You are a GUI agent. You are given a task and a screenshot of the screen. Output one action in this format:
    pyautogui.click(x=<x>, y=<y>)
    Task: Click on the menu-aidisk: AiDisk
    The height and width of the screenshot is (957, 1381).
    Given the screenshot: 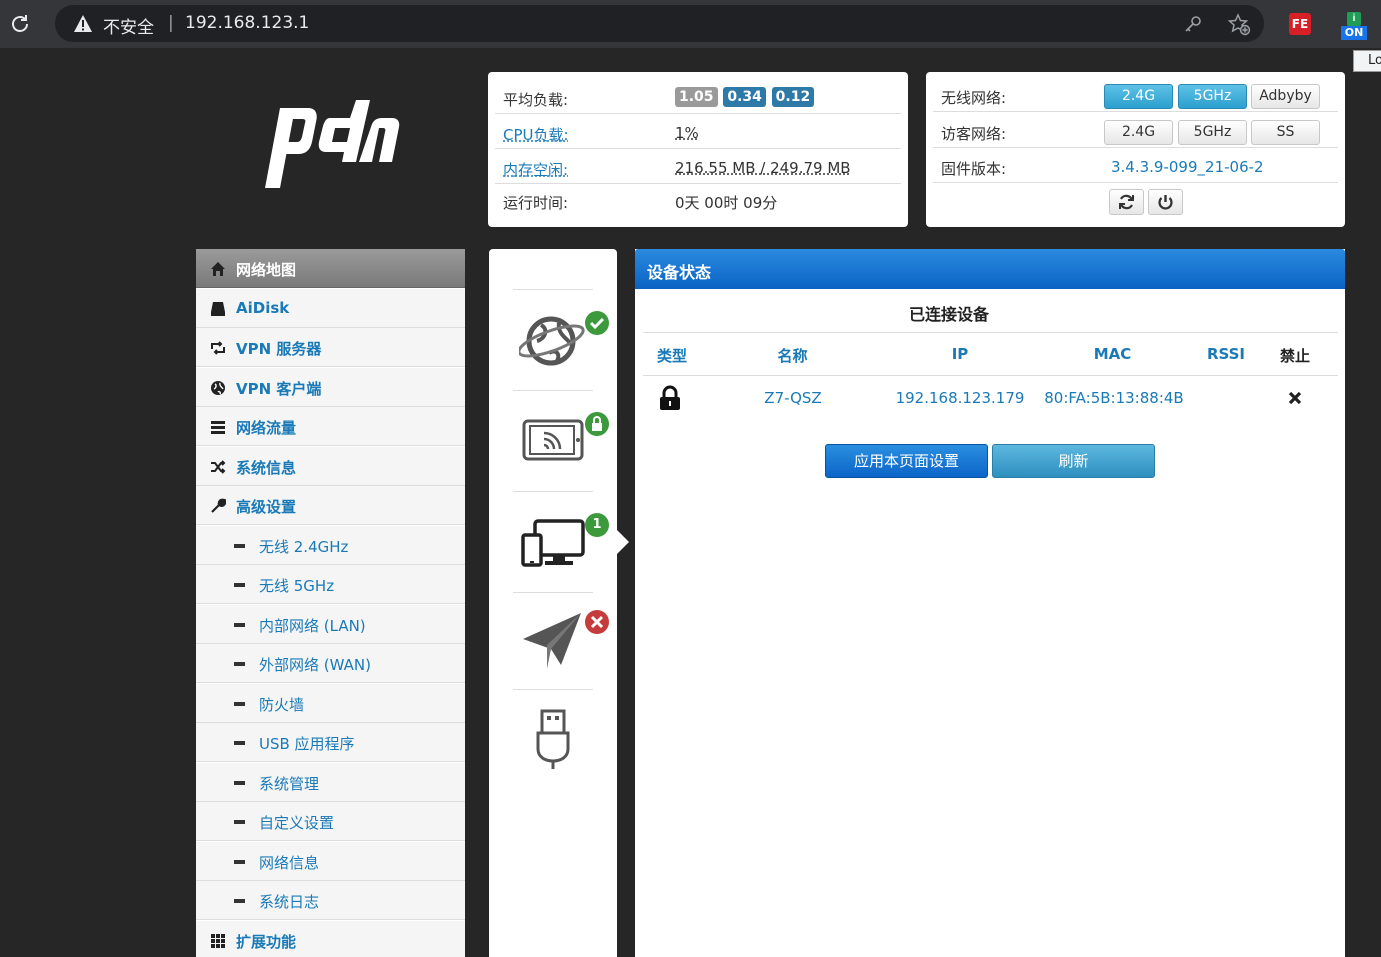 What is the action you would take?
    pyautogui.click(x=330, y=308)
    